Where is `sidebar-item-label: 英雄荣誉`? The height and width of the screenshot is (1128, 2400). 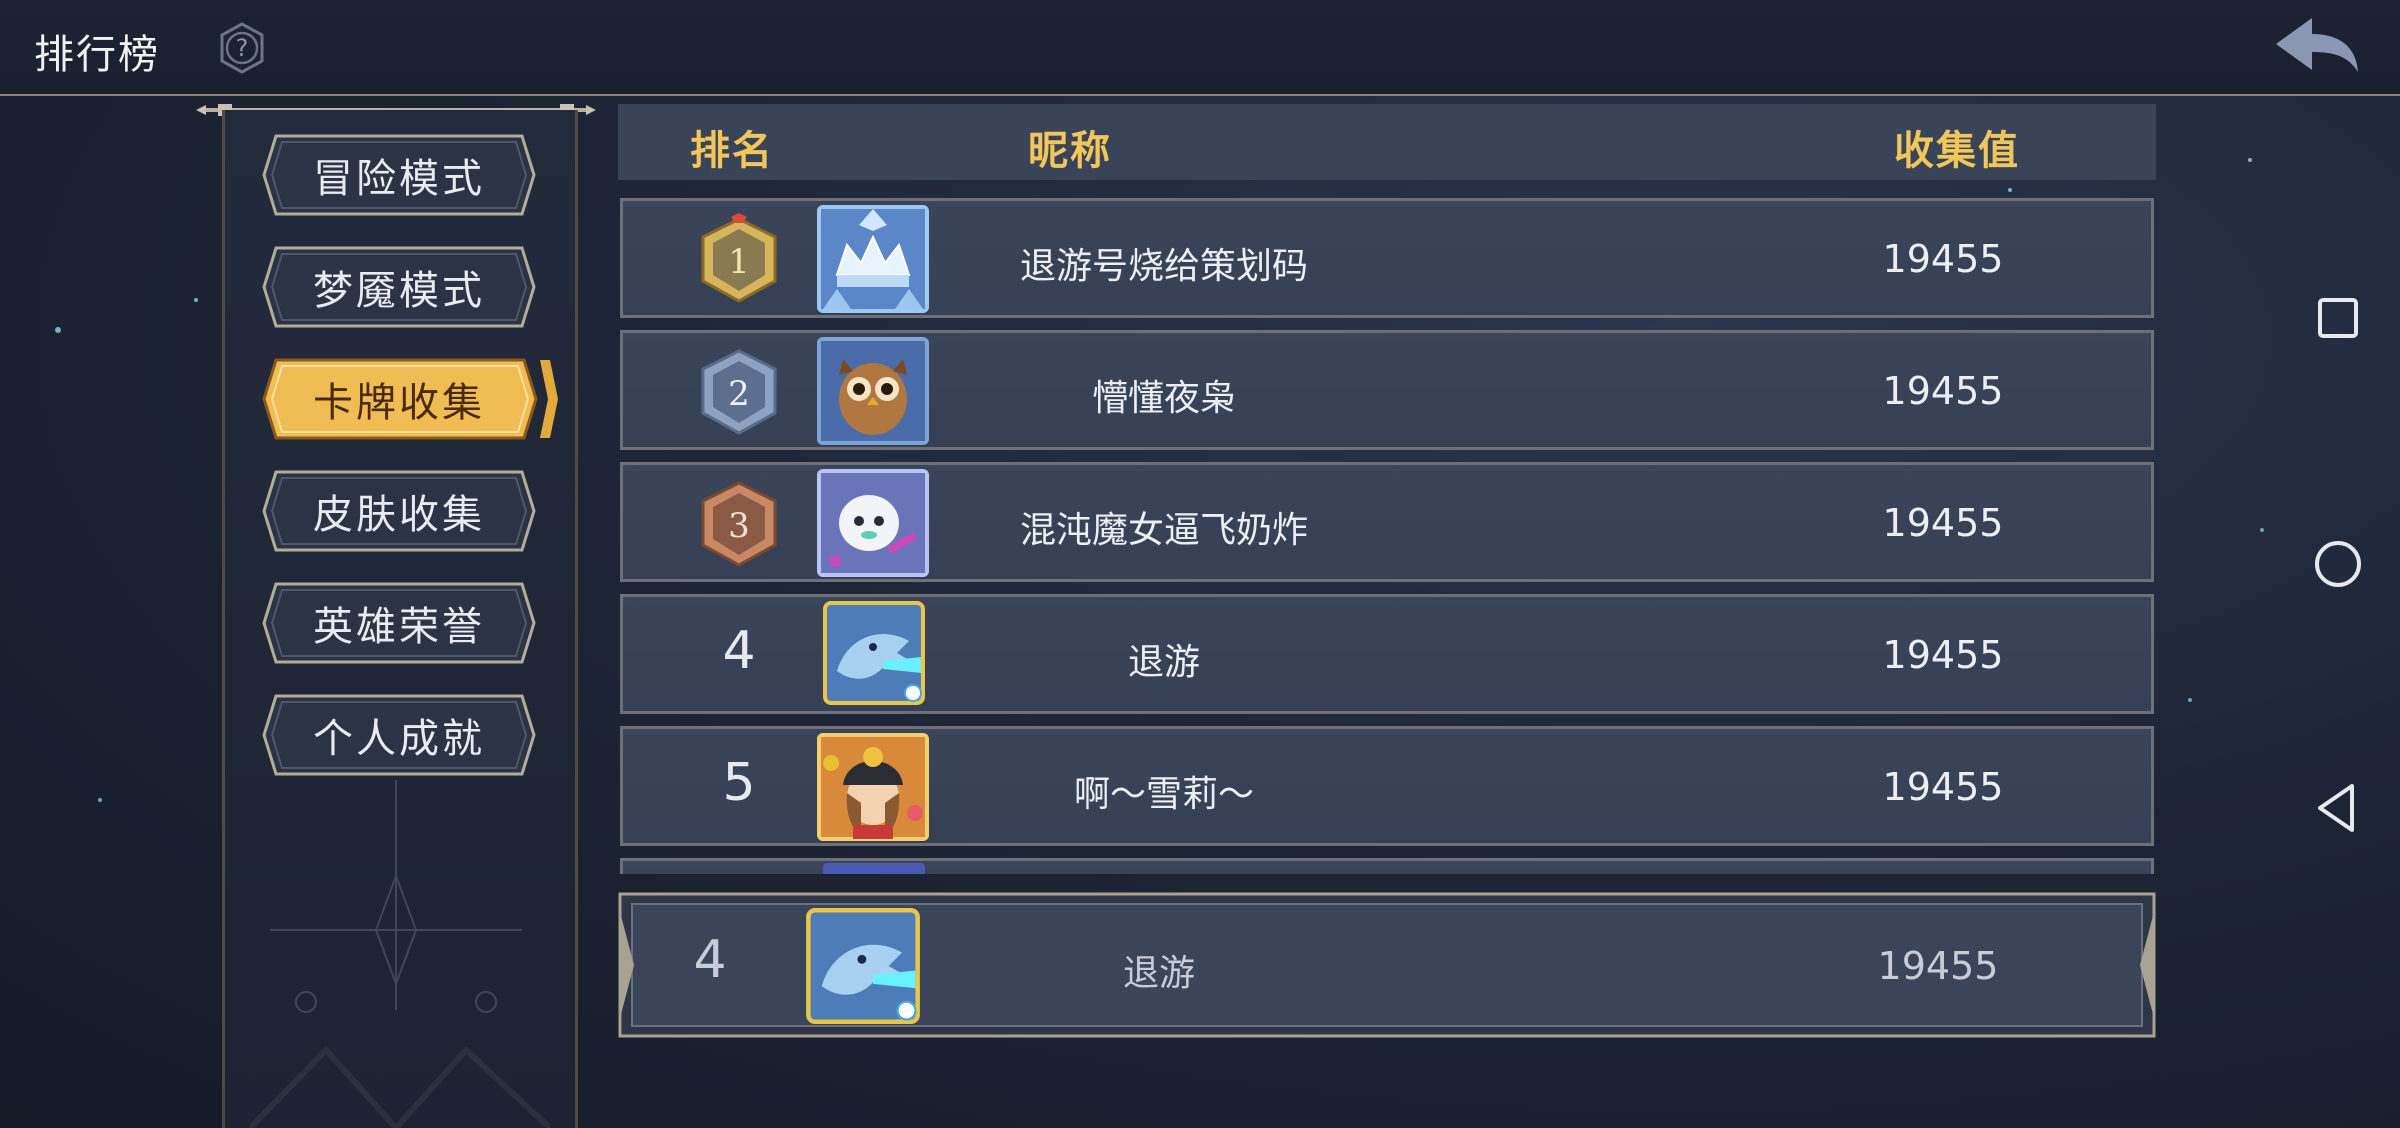
sidebar-item-label: 英雄荣誉 is located at coordinates (399, 627).